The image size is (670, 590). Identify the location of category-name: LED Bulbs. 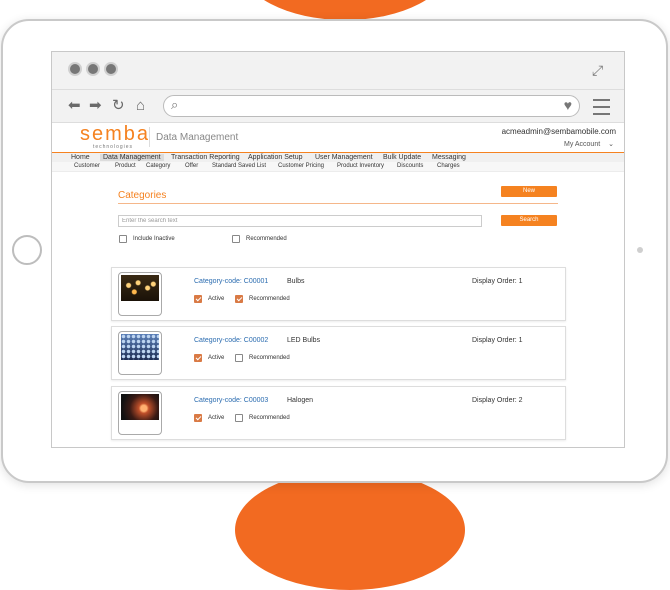
(304, 340).